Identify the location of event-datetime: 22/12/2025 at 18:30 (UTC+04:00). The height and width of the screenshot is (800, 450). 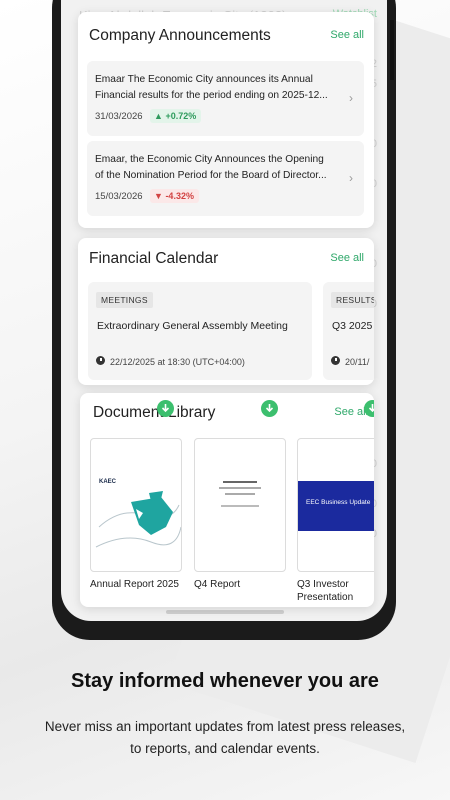
(177, 362).